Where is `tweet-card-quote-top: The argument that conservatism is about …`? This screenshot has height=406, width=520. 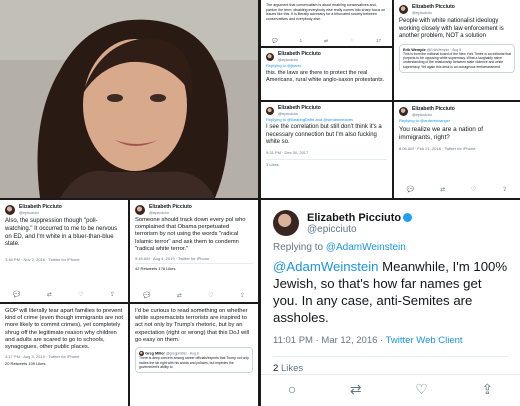 tweet-card-quote-top: The argument that conservatism is about … is located at coordinates (326, 23).